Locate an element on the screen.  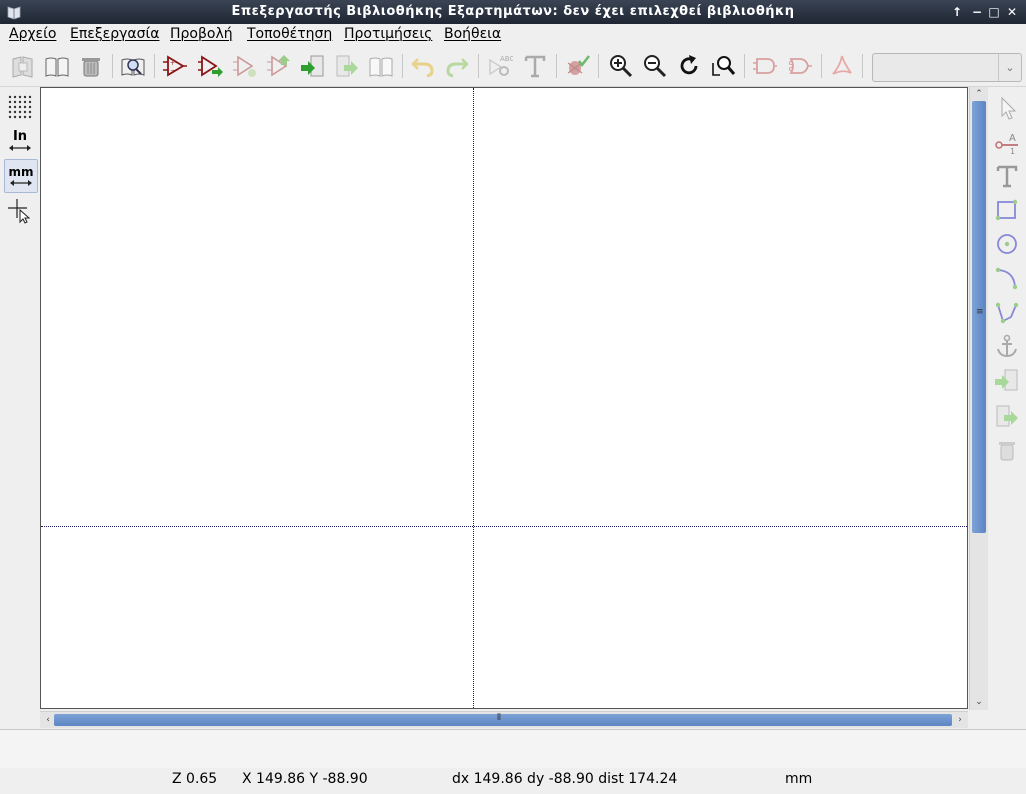
export-symbol-button is located at coordinates (347, 66).